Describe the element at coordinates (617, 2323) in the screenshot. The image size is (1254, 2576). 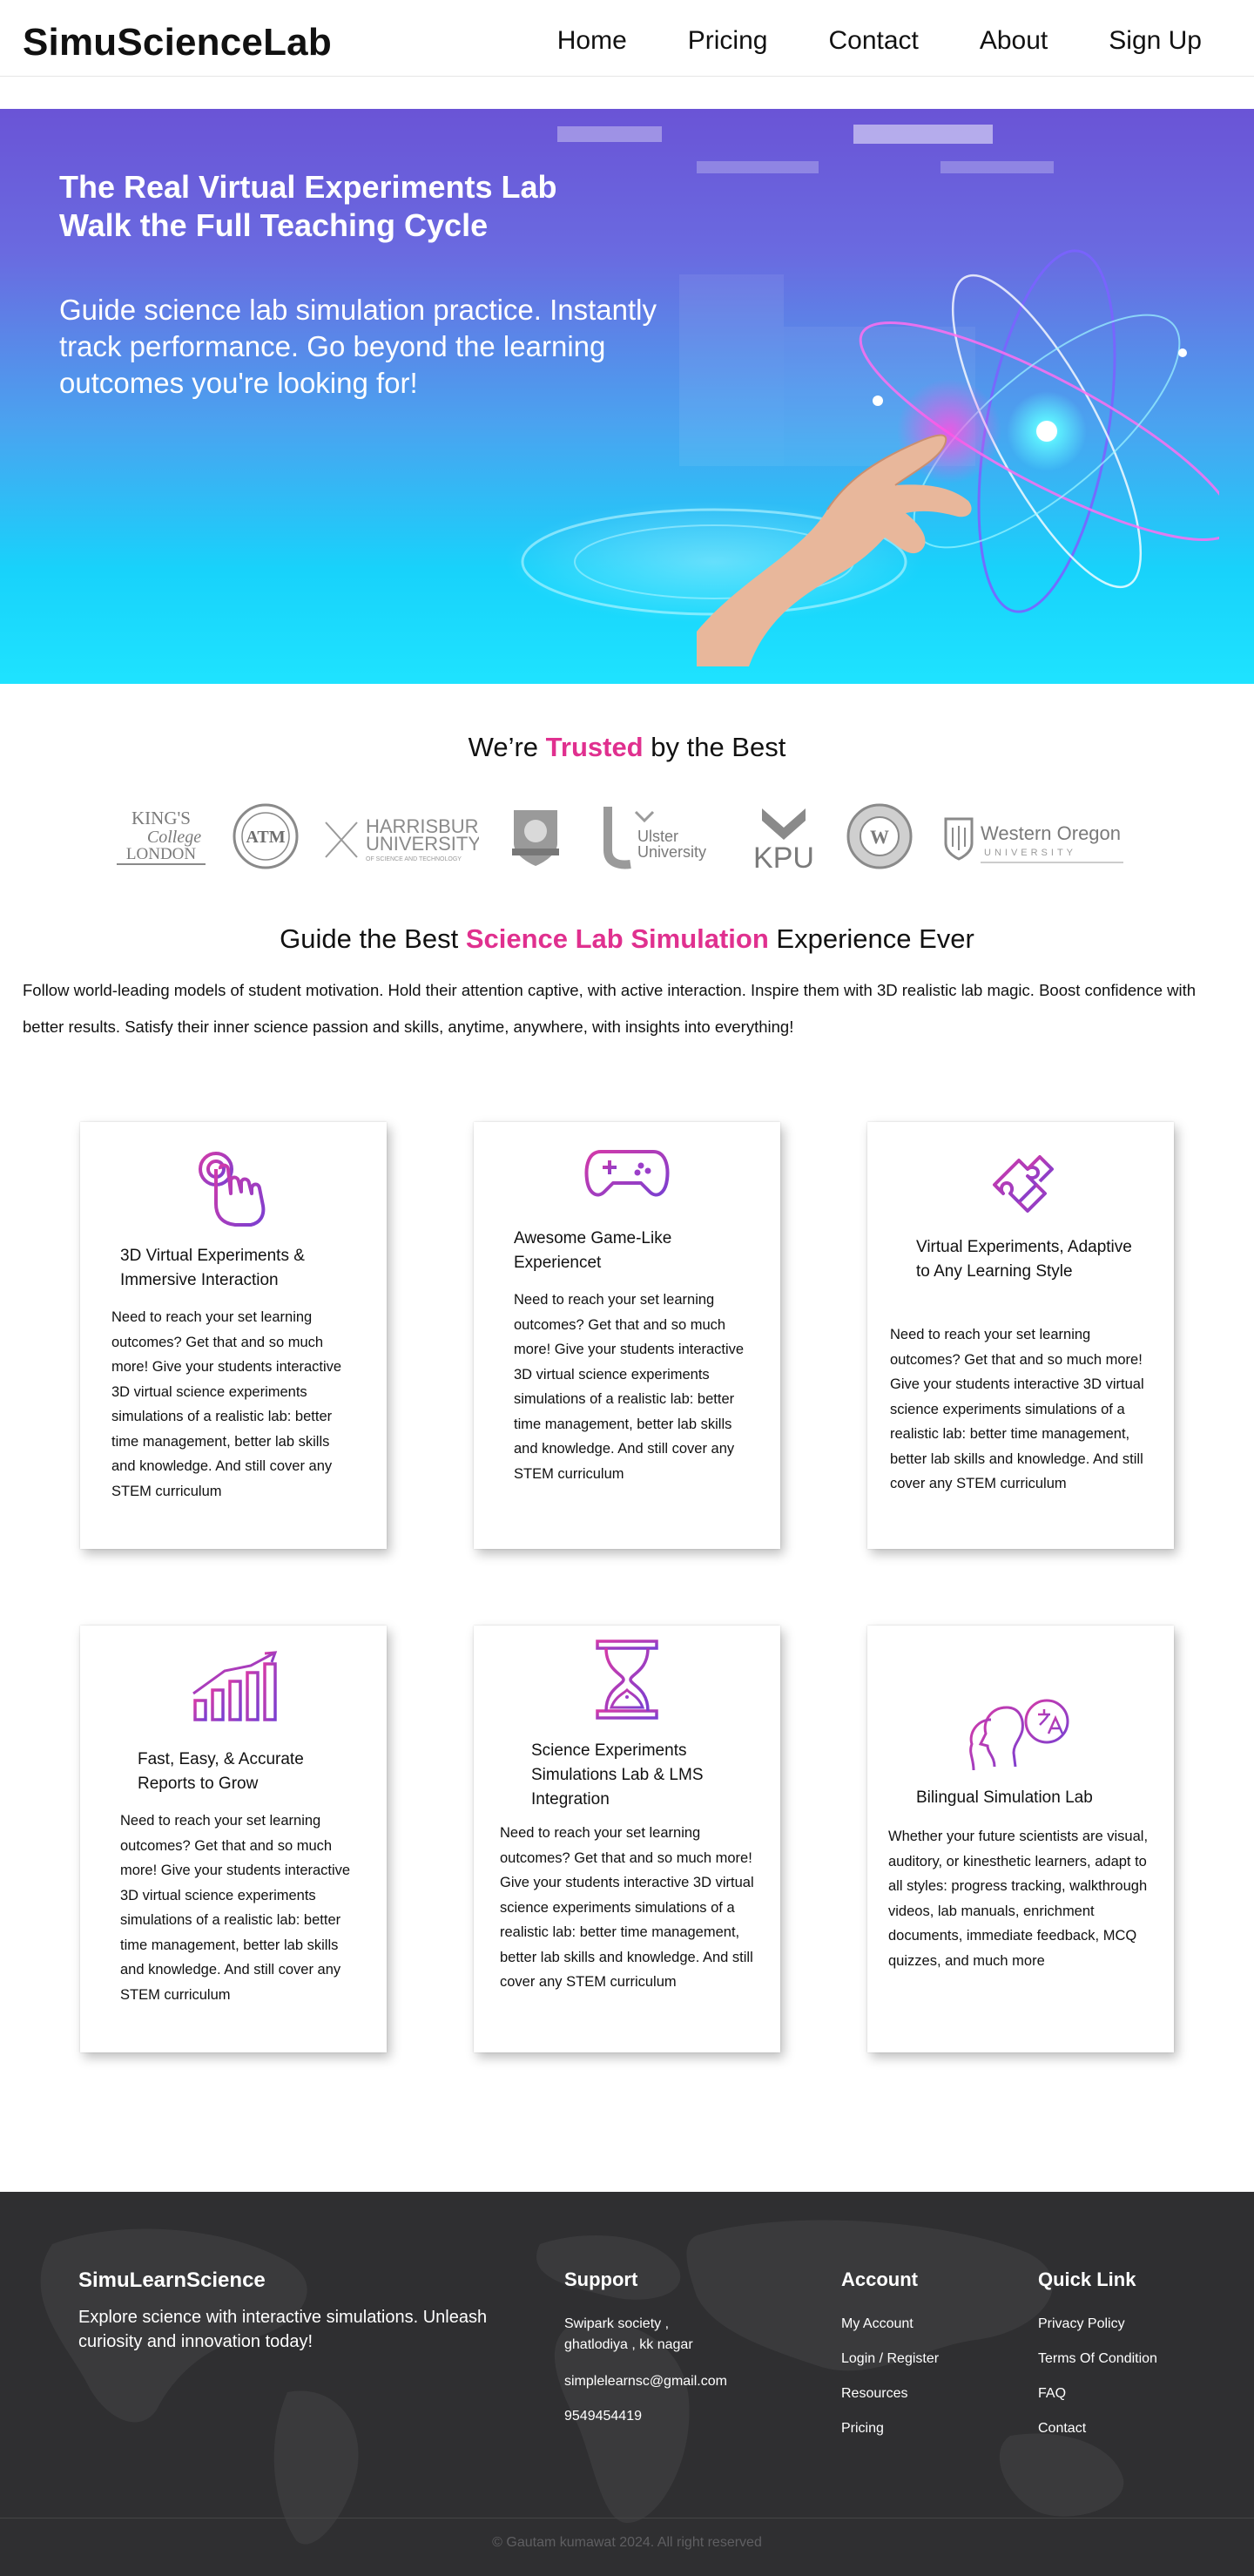
I see `footer-address-line-1: Swipark society ,` at that location.